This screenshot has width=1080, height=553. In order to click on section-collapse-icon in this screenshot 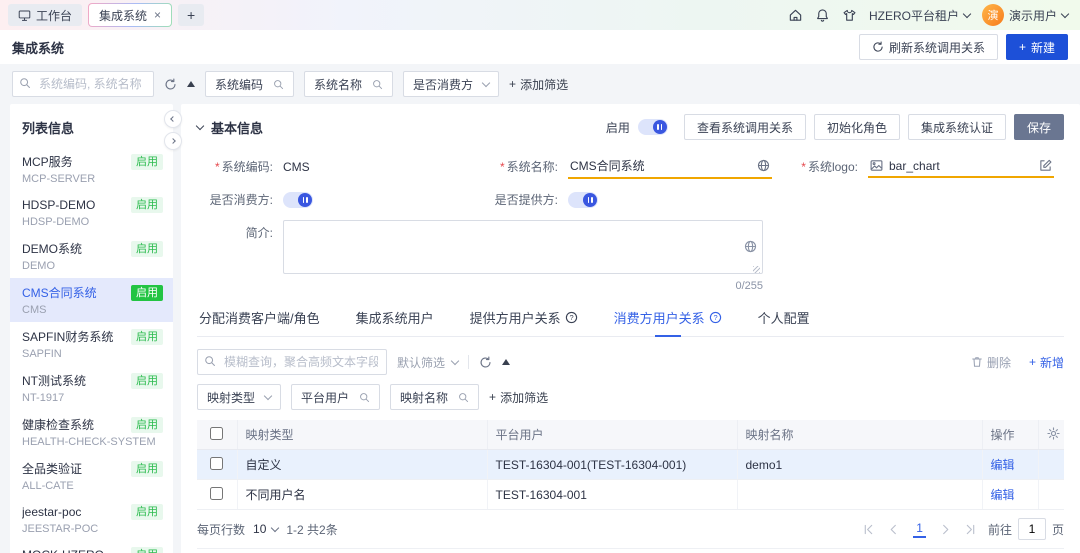, I will do `click(200, 126)`.